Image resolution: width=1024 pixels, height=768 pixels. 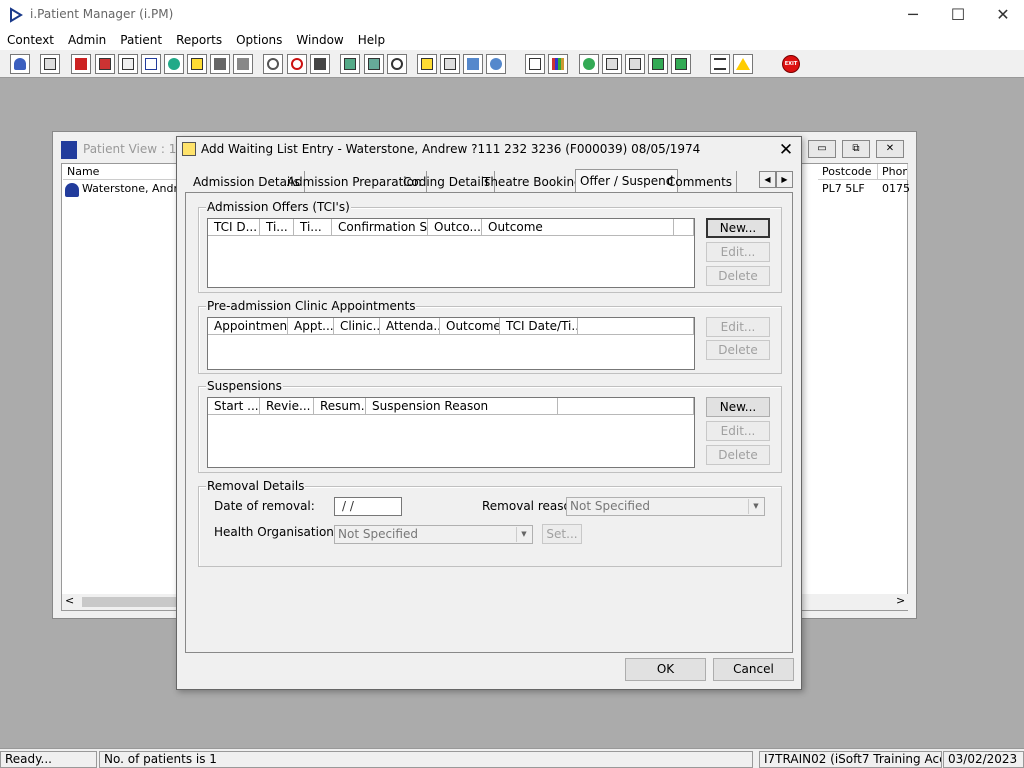 What do you see at coordinates (612, 64) in the screenshot?
I see `toolbar-check-1-icon` at bounding box center [612, 64].